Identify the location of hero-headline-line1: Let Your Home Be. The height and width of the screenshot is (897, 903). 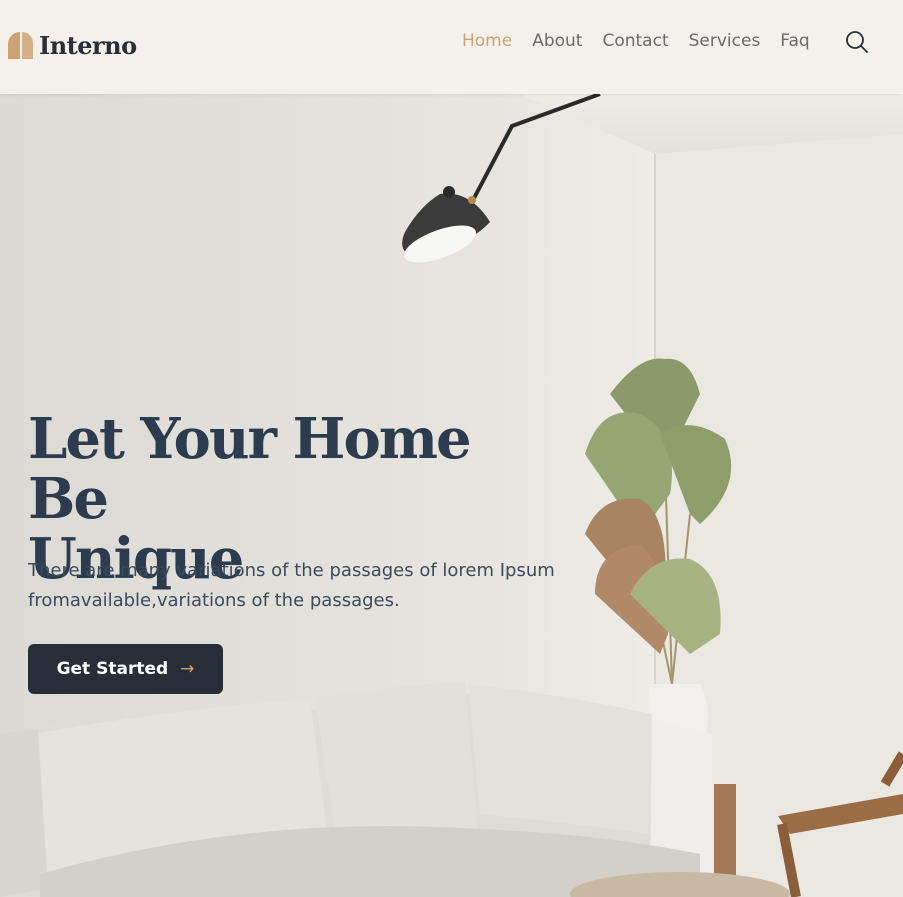
(250, 469).